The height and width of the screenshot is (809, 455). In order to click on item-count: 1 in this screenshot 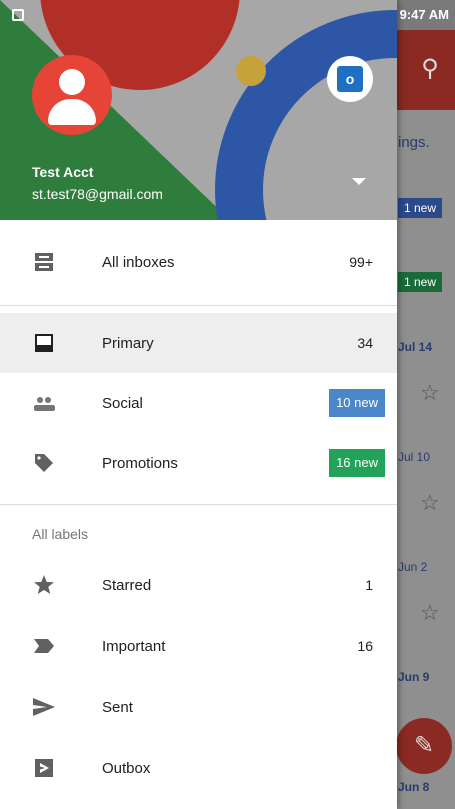, I will do `click(369, 585)`.